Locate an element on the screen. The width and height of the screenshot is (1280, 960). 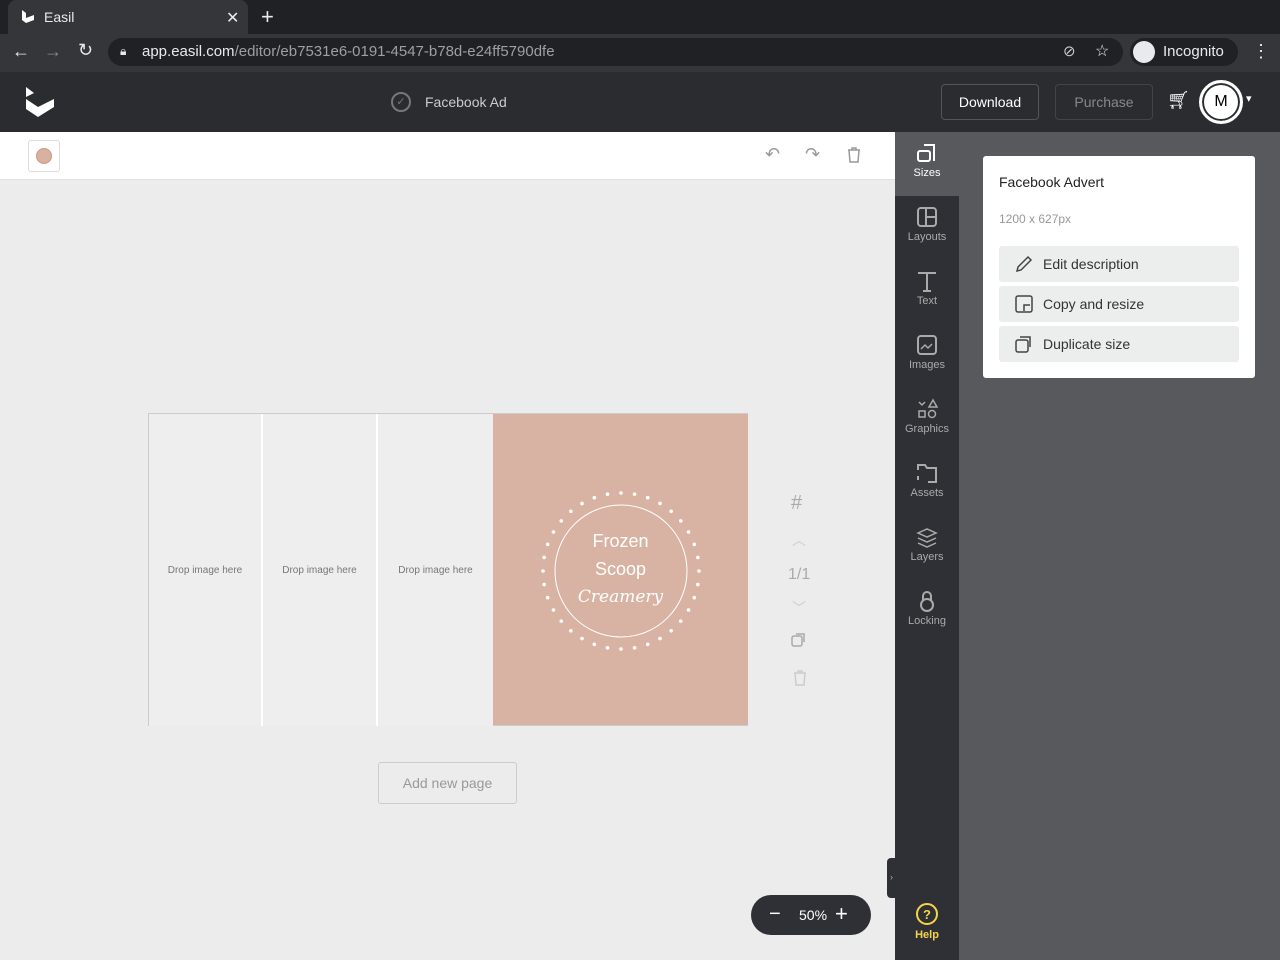
easil-favicon-icon is located at coordinates (28, 16).